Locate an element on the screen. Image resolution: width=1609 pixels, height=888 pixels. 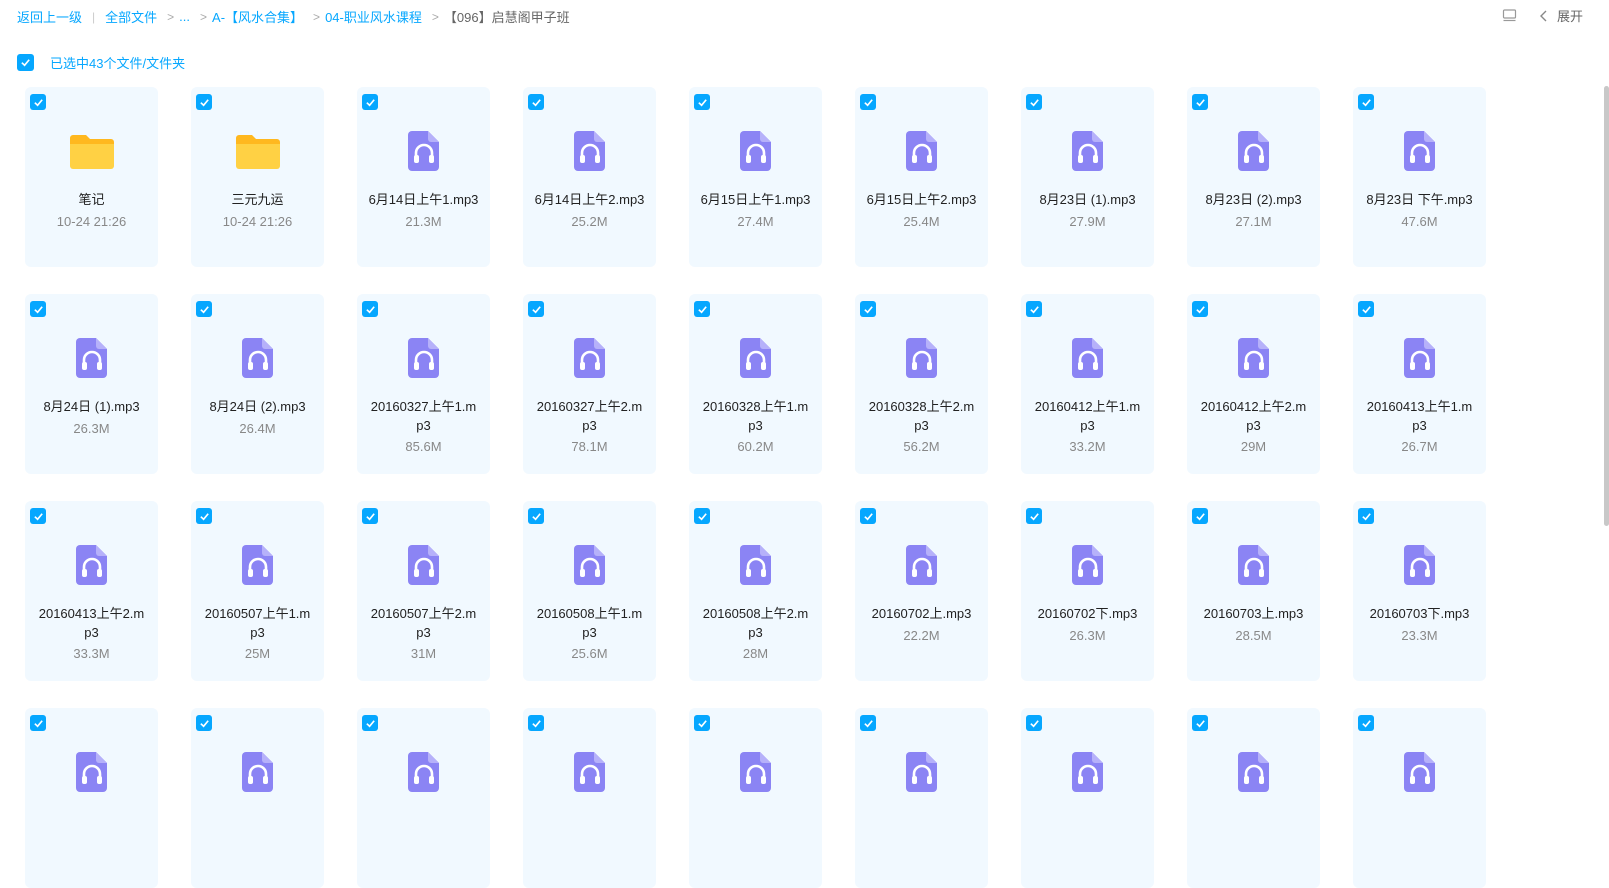
file-item: 20160507上午1.mp3 25M is located at coordinates (257, 591).